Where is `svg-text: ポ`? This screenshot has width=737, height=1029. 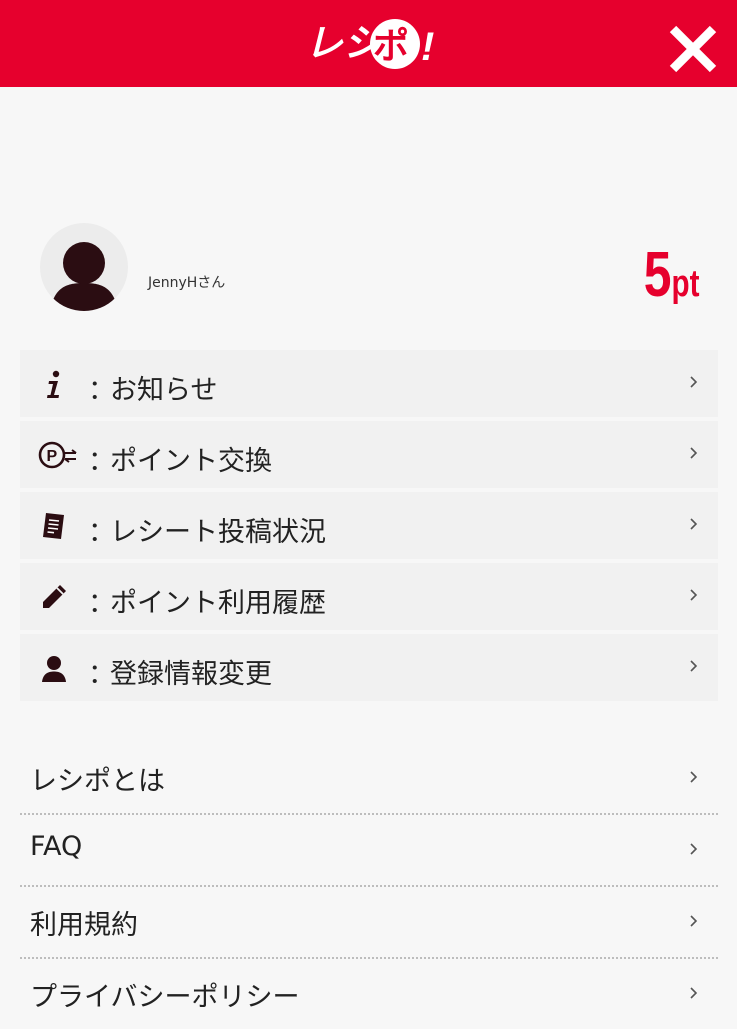
svg-text: ポ is located at coordinates (391, 45).